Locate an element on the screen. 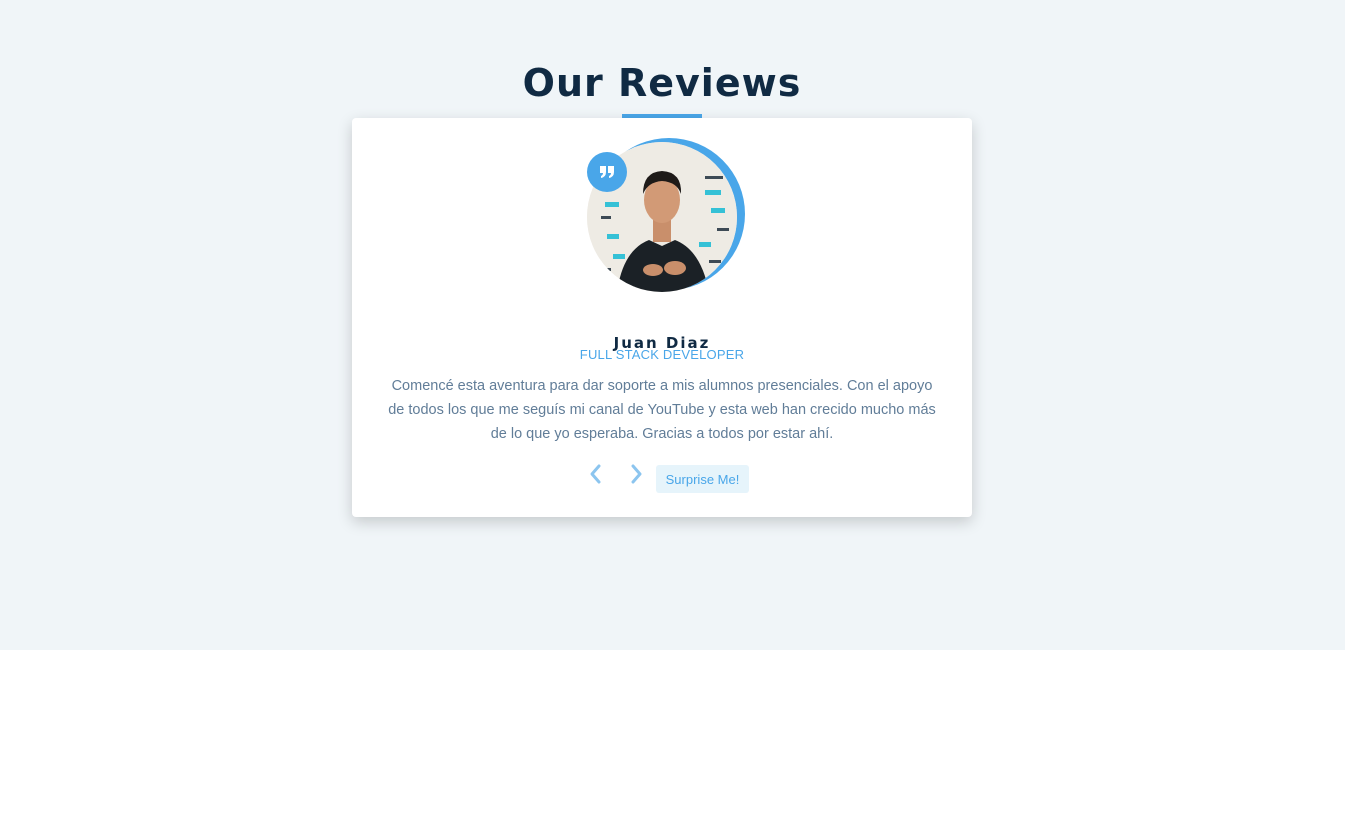 This screenshot has width=1345, height=832. section-title: Our Reviews is located at coordinates (662, 83).